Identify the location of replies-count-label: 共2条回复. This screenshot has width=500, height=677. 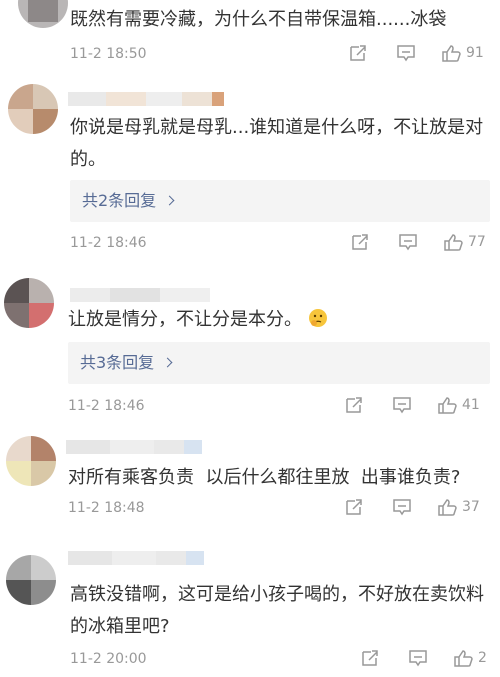
(119, 200).